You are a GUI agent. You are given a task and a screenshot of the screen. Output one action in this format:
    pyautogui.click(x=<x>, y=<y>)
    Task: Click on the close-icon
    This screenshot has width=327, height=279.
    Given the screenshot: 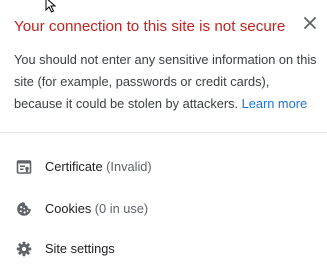 What is the action you would take?
    pyautogui.click(x=310, y=23)
    